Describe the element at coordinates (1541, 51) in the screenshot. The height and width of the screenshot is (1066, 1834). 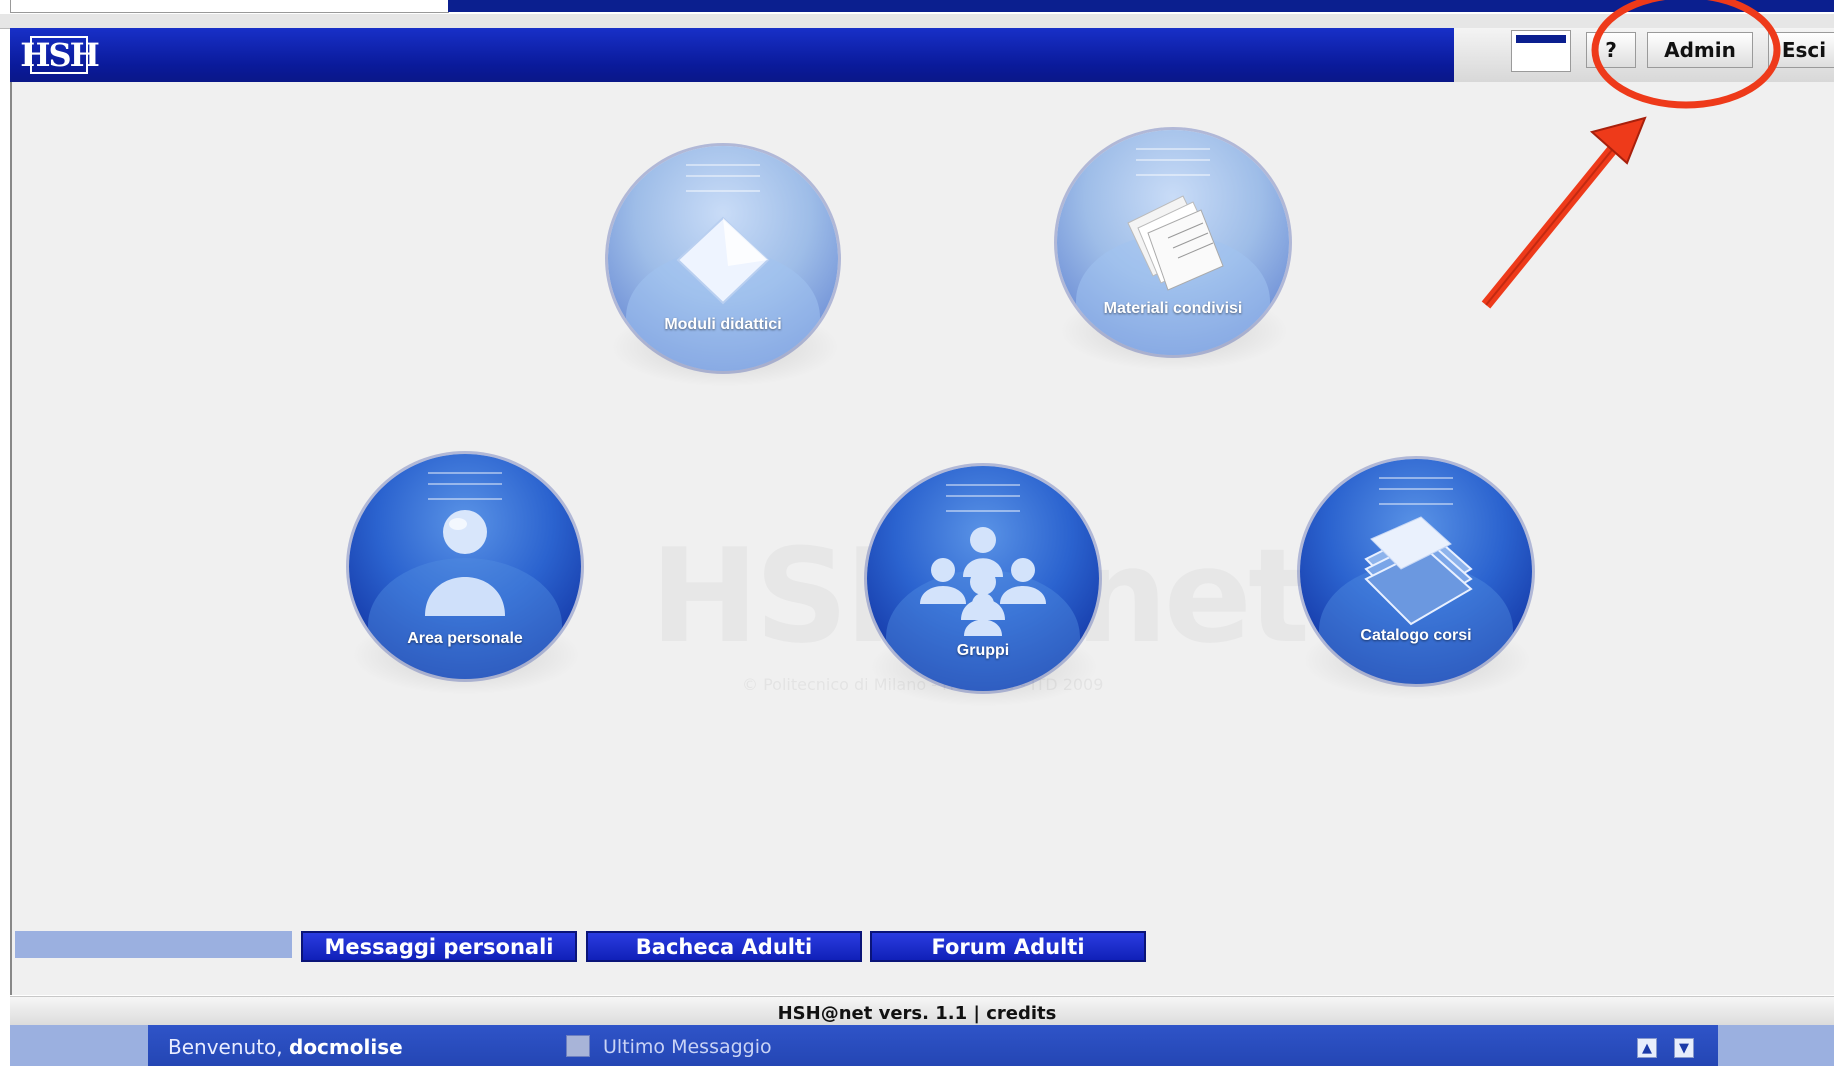
I see `language-flag-button` at that location.